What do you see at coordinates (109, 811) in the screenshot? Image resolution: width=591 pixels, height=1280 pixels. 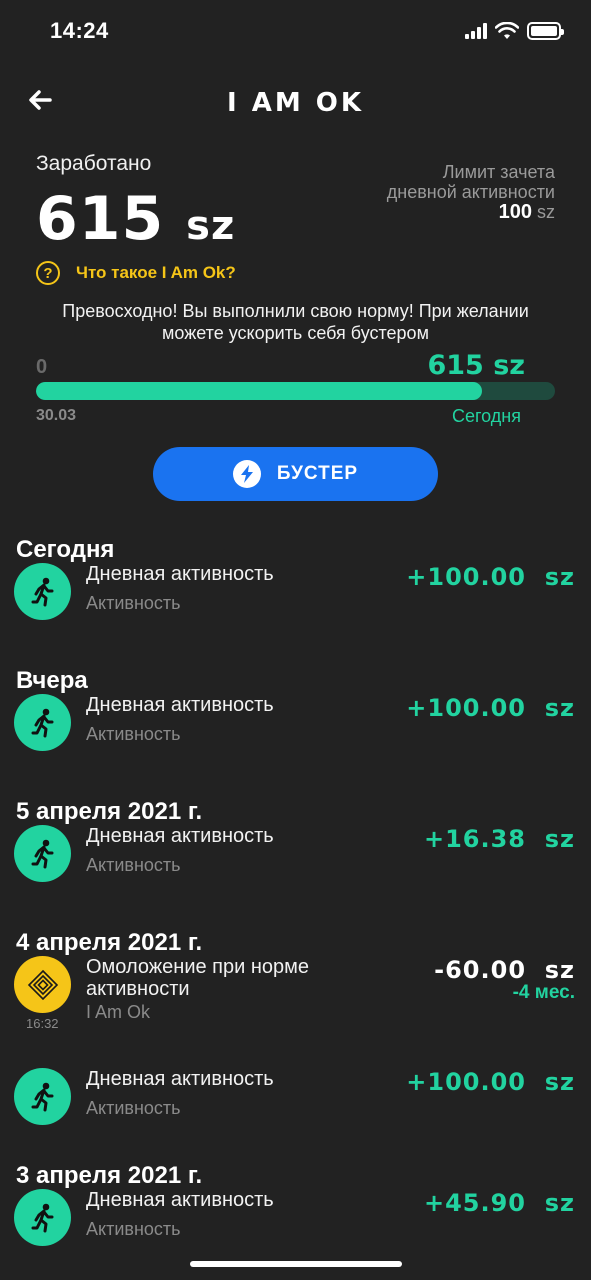 I see `section-date-title: 5 апреля 2021 г.` at bounding box center [109, 811].